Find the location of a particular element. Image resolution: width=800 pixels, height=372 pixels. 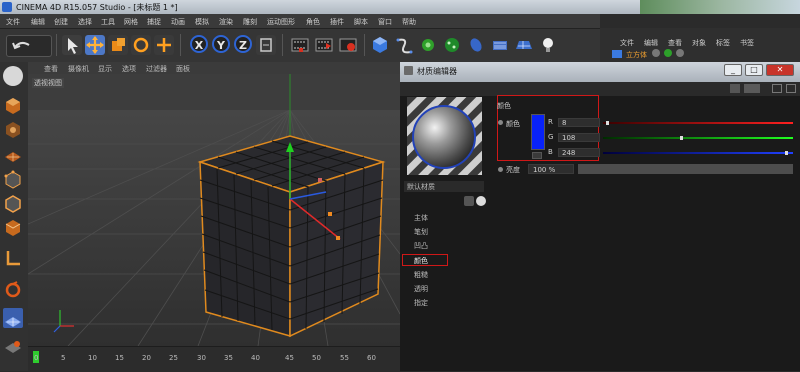

g-slider-handle is located at coordinates (681, 138).